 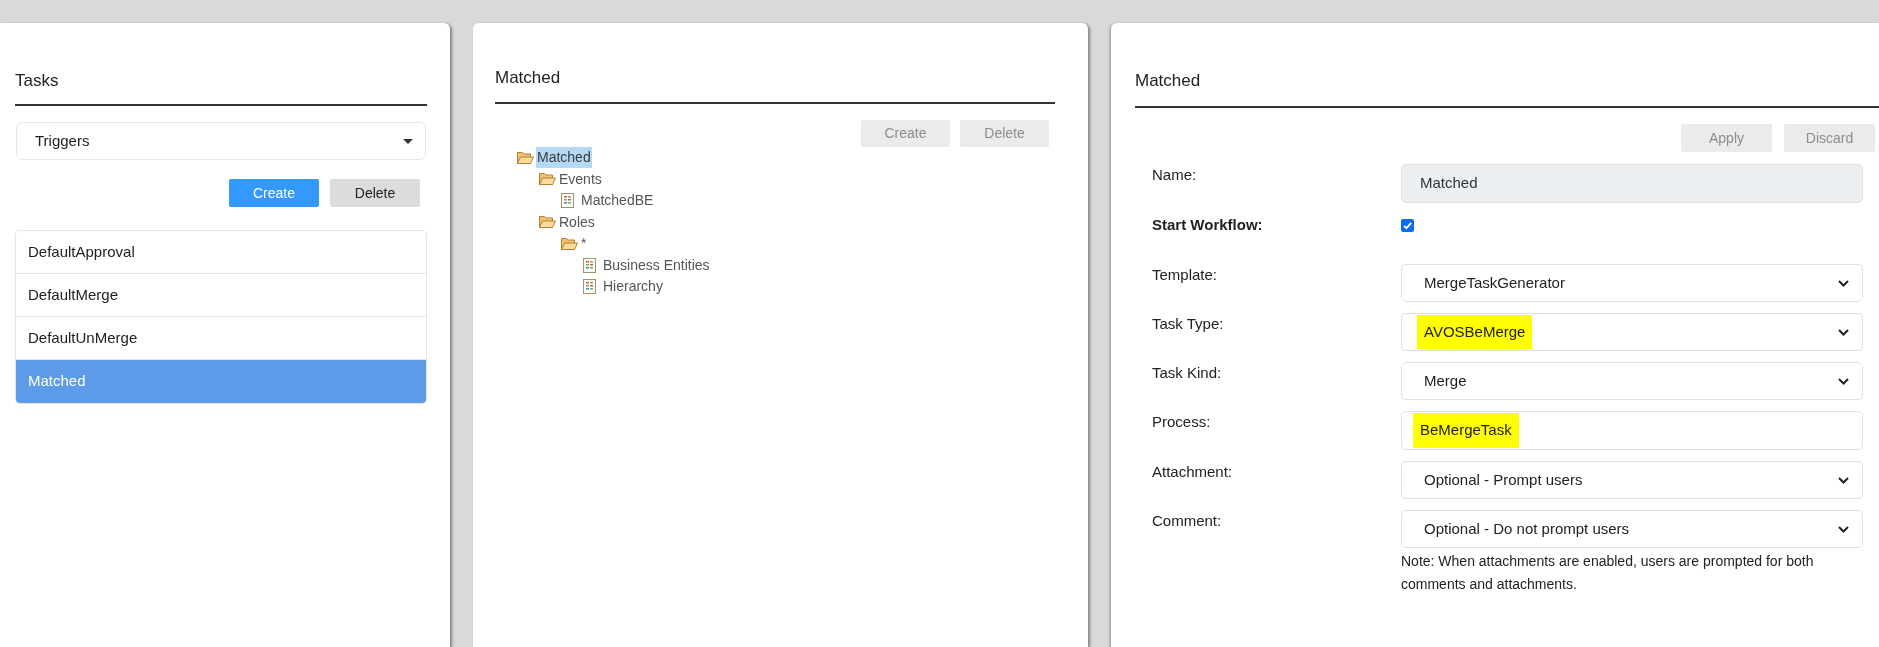 I want to click on field-value: Matched, so click(x=1449, y=183).